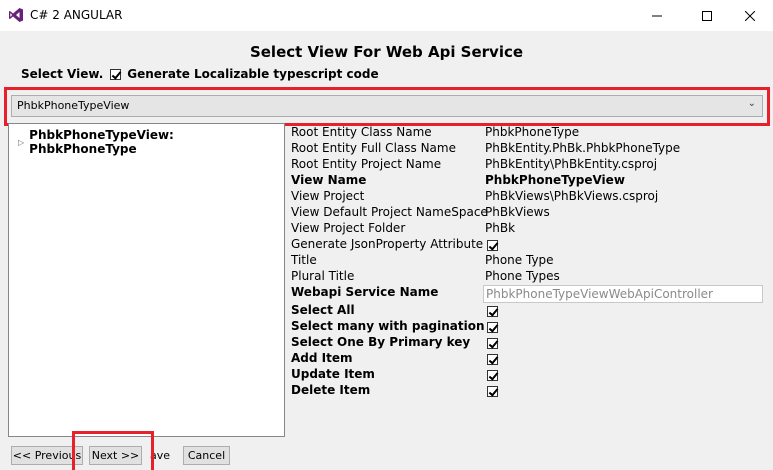 This screenshot has width=773, height=470. Describe the element at coordinates (623, 294) in the screenshot. I see `webapi-service-name-field: PhbkPhoneTypeViewWebApiController` at that location.